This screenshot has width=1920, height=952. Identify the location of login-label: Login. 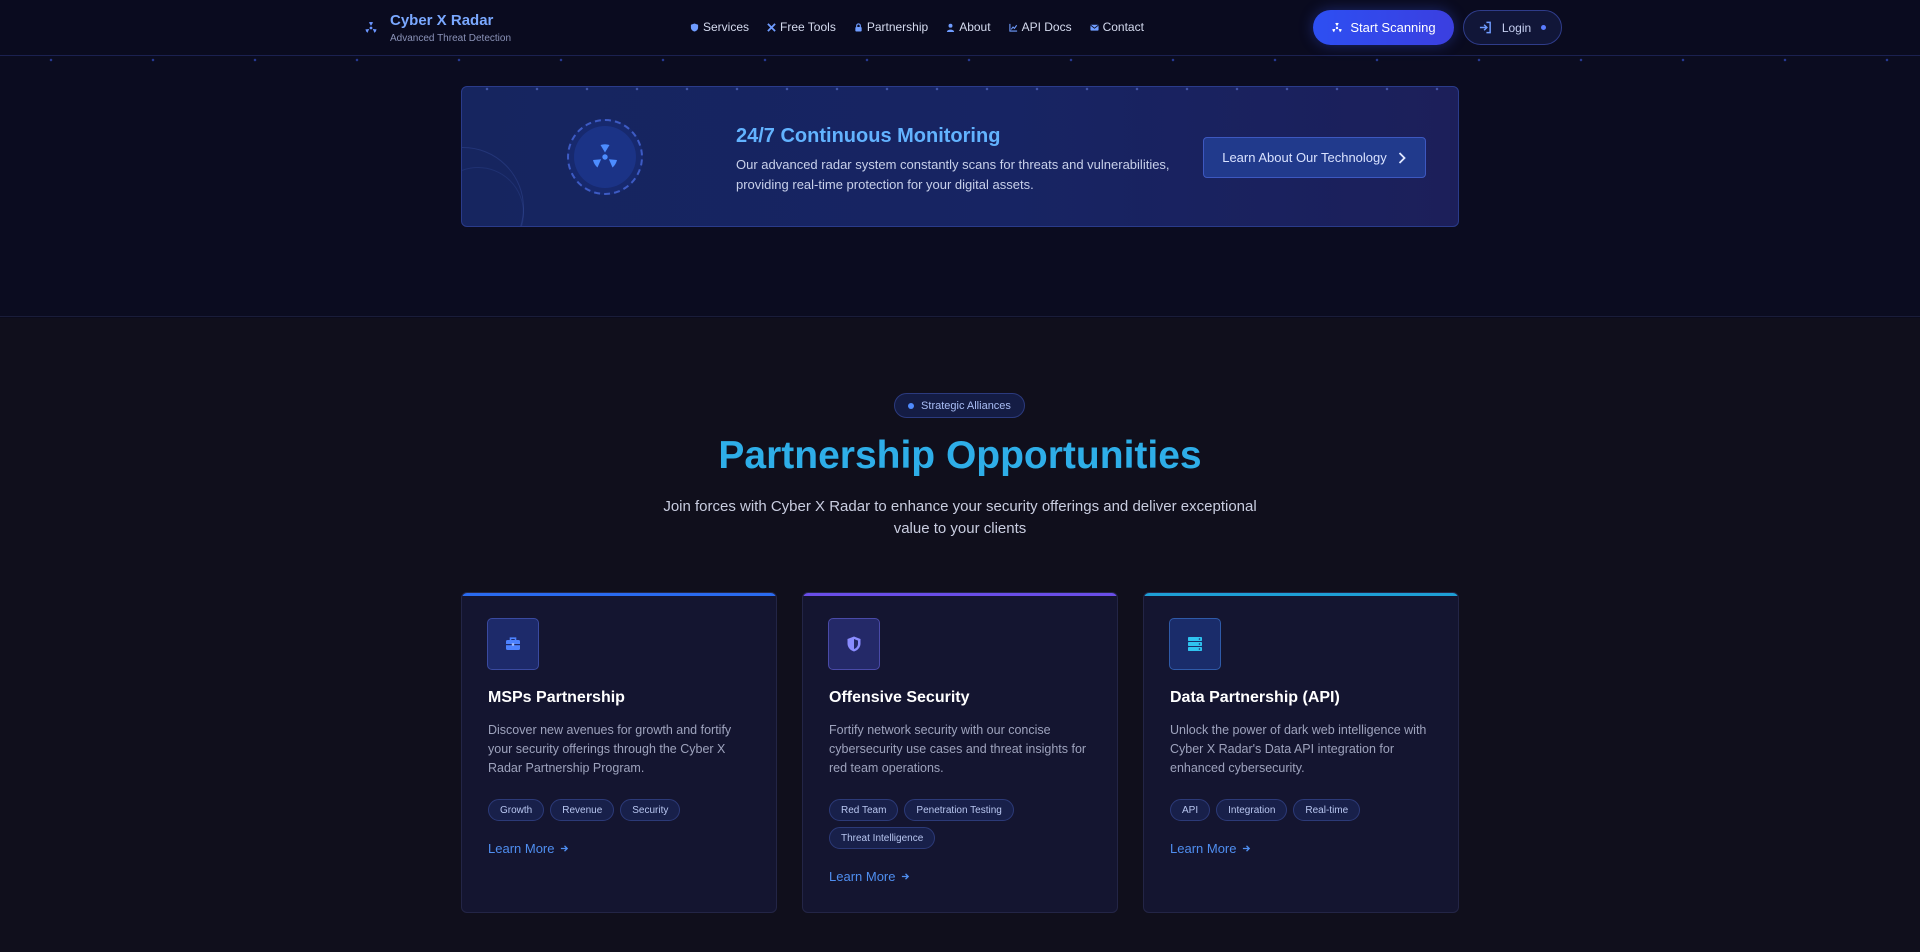
(1516, 27).